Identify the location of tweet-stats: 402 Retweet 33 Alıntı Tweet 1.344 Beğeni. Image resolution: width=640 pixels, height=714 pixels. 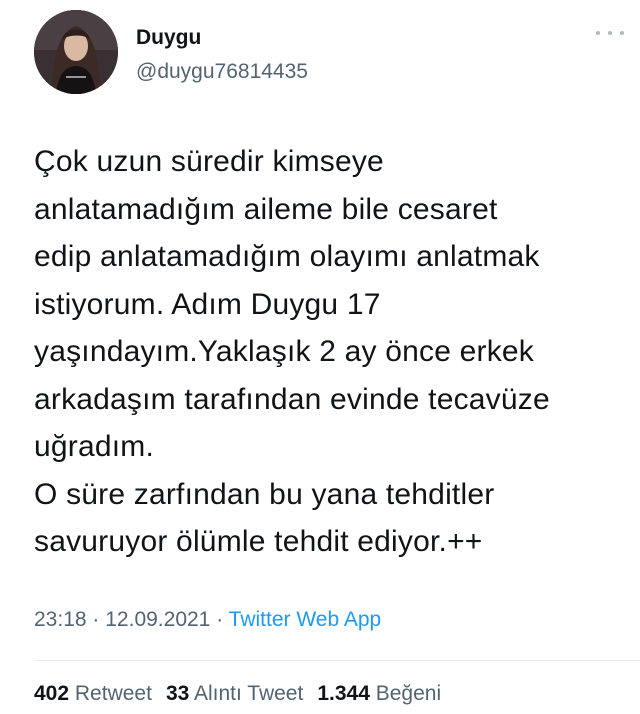
(237, 694).